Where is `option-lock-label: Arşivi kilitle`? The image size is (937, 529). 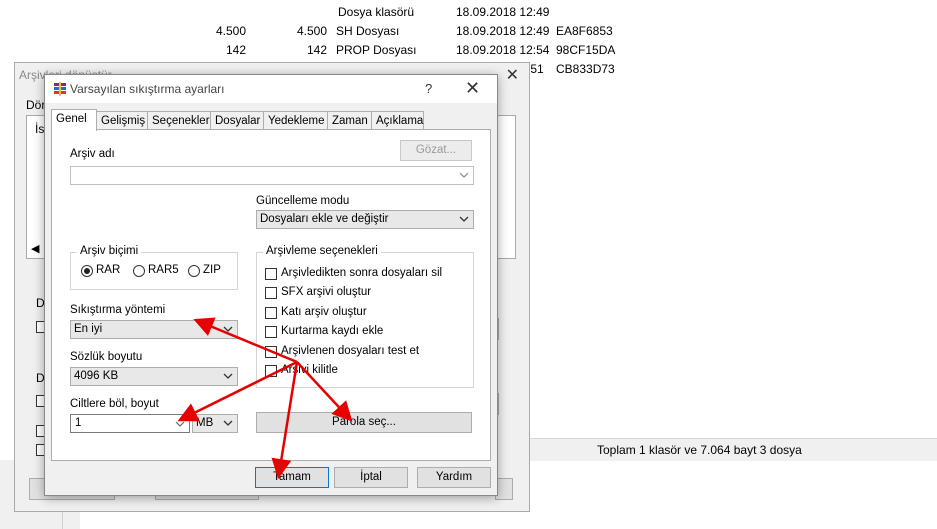 option-lock-label: Arşivi kilitle is located at coordinates (309, 370).